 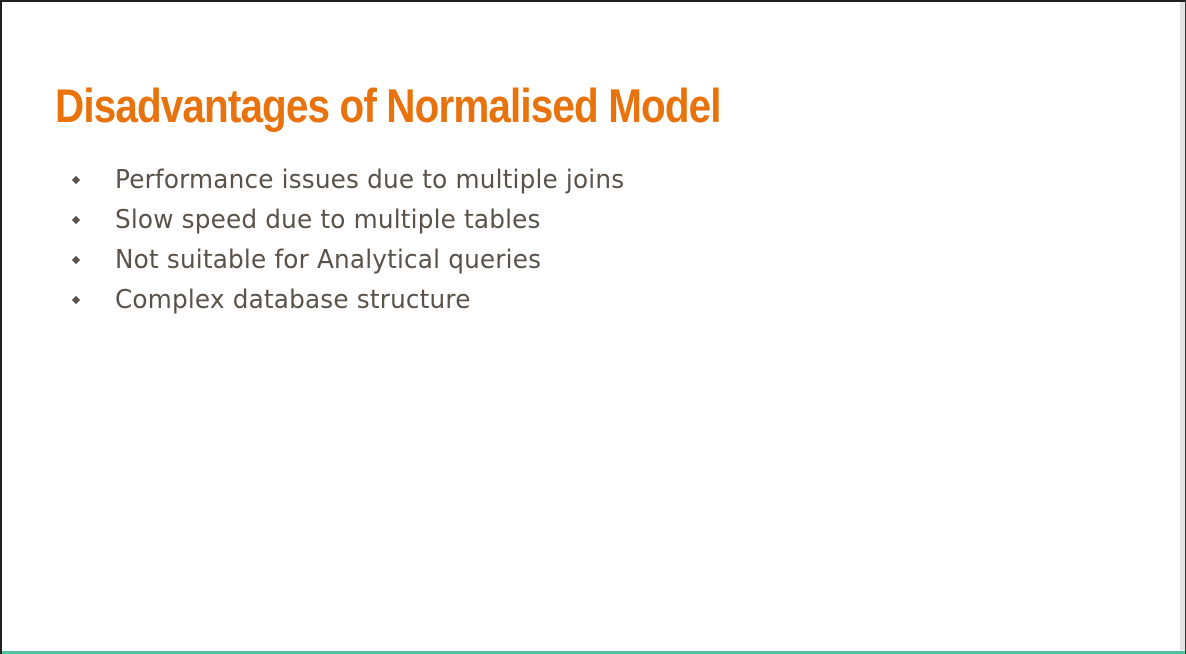 I want to click on list-item: Not suitable for Analytical queries, so click(x=358, y=260).